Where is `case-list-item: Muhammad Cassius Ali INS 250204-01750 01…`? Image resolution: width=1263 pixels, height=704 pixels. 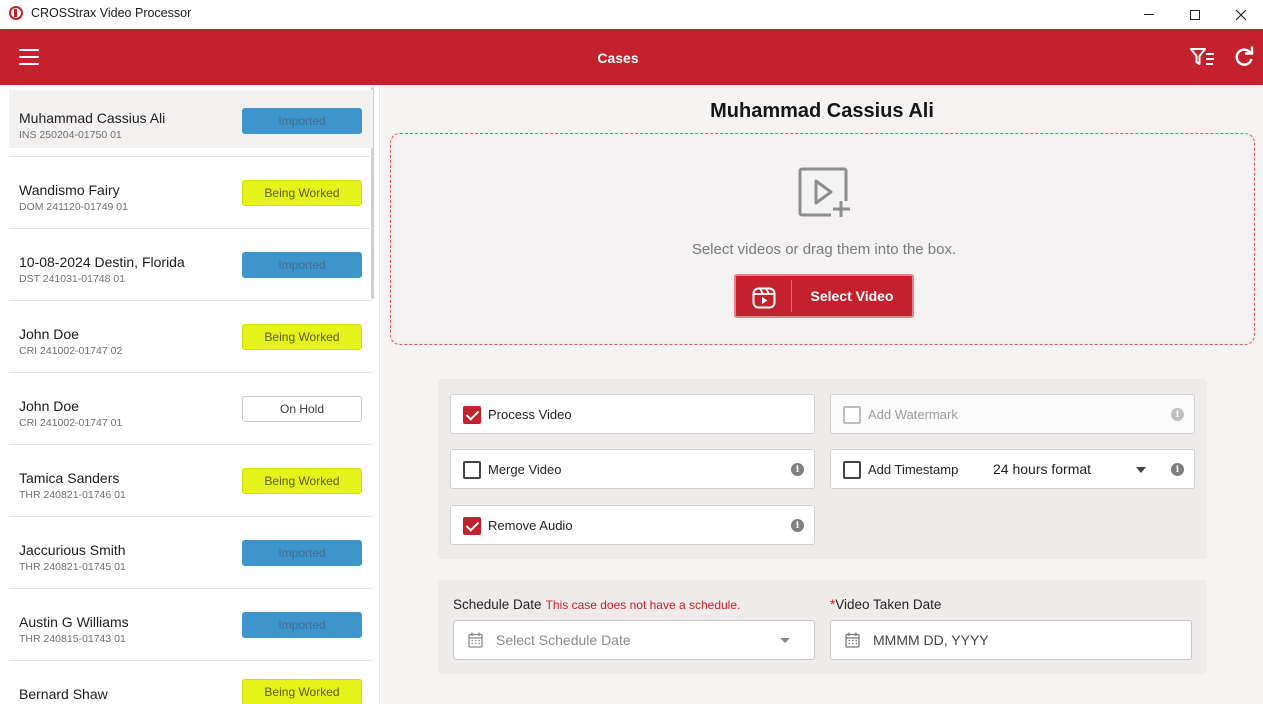
case-list-item: Muhammad Cassius Ali INS 250204-01750 01… is located at coordinates (191, 119).